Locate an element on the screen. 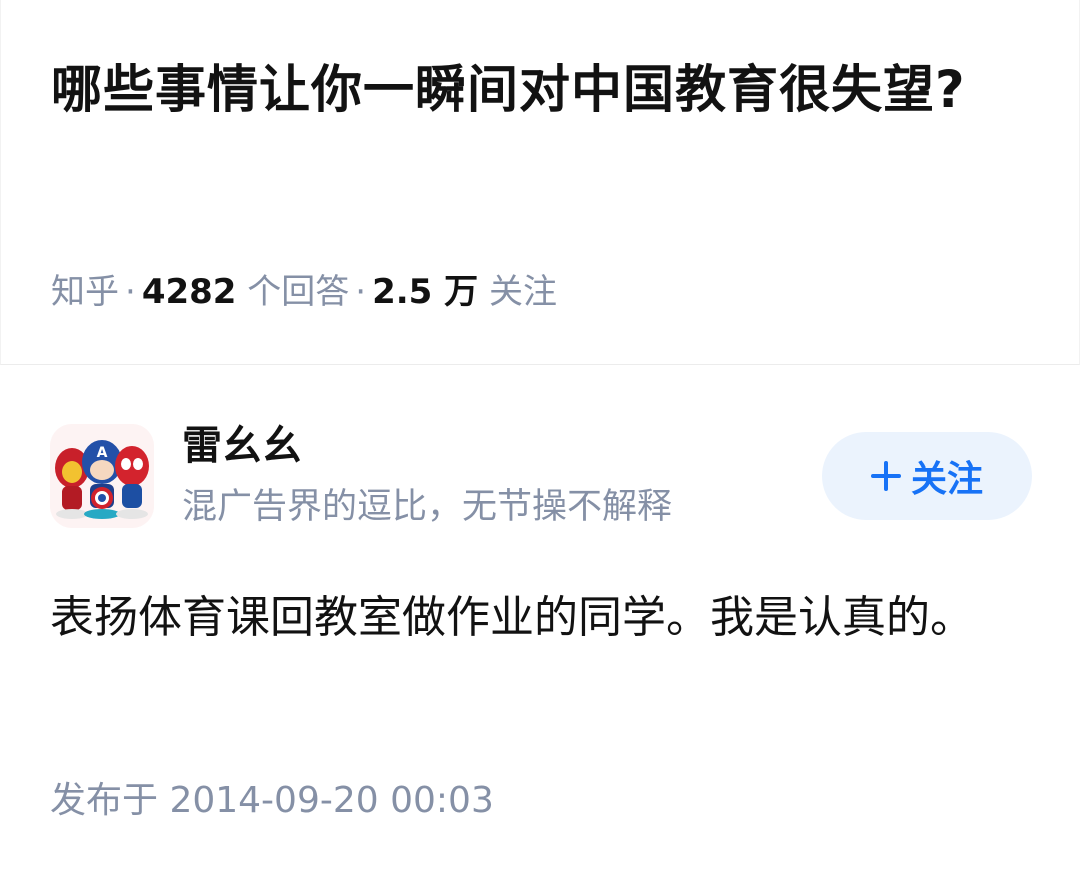 The height and width of the screenshot is (877, 1080). author-name: 雷幺幺 is located at coordinates (242, 446).